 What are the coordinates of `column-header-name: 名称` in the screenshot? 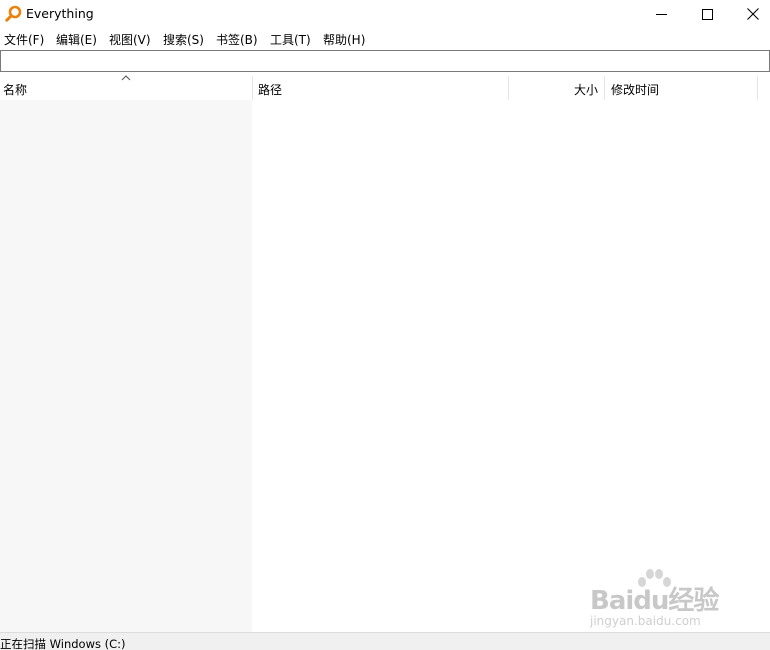 It's located at (126, 87).